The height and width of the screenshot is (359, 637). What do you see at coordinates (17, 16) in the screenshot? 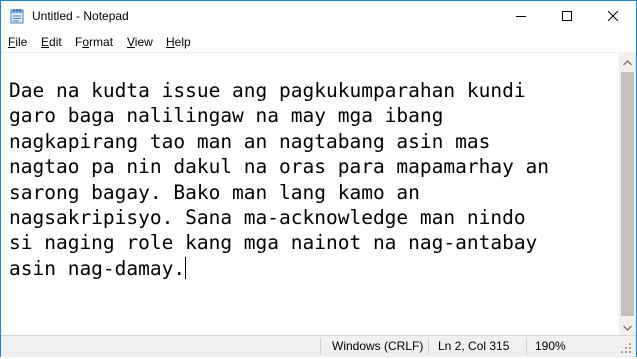
I see `notepad-icon` at bounding box center [17, 16].